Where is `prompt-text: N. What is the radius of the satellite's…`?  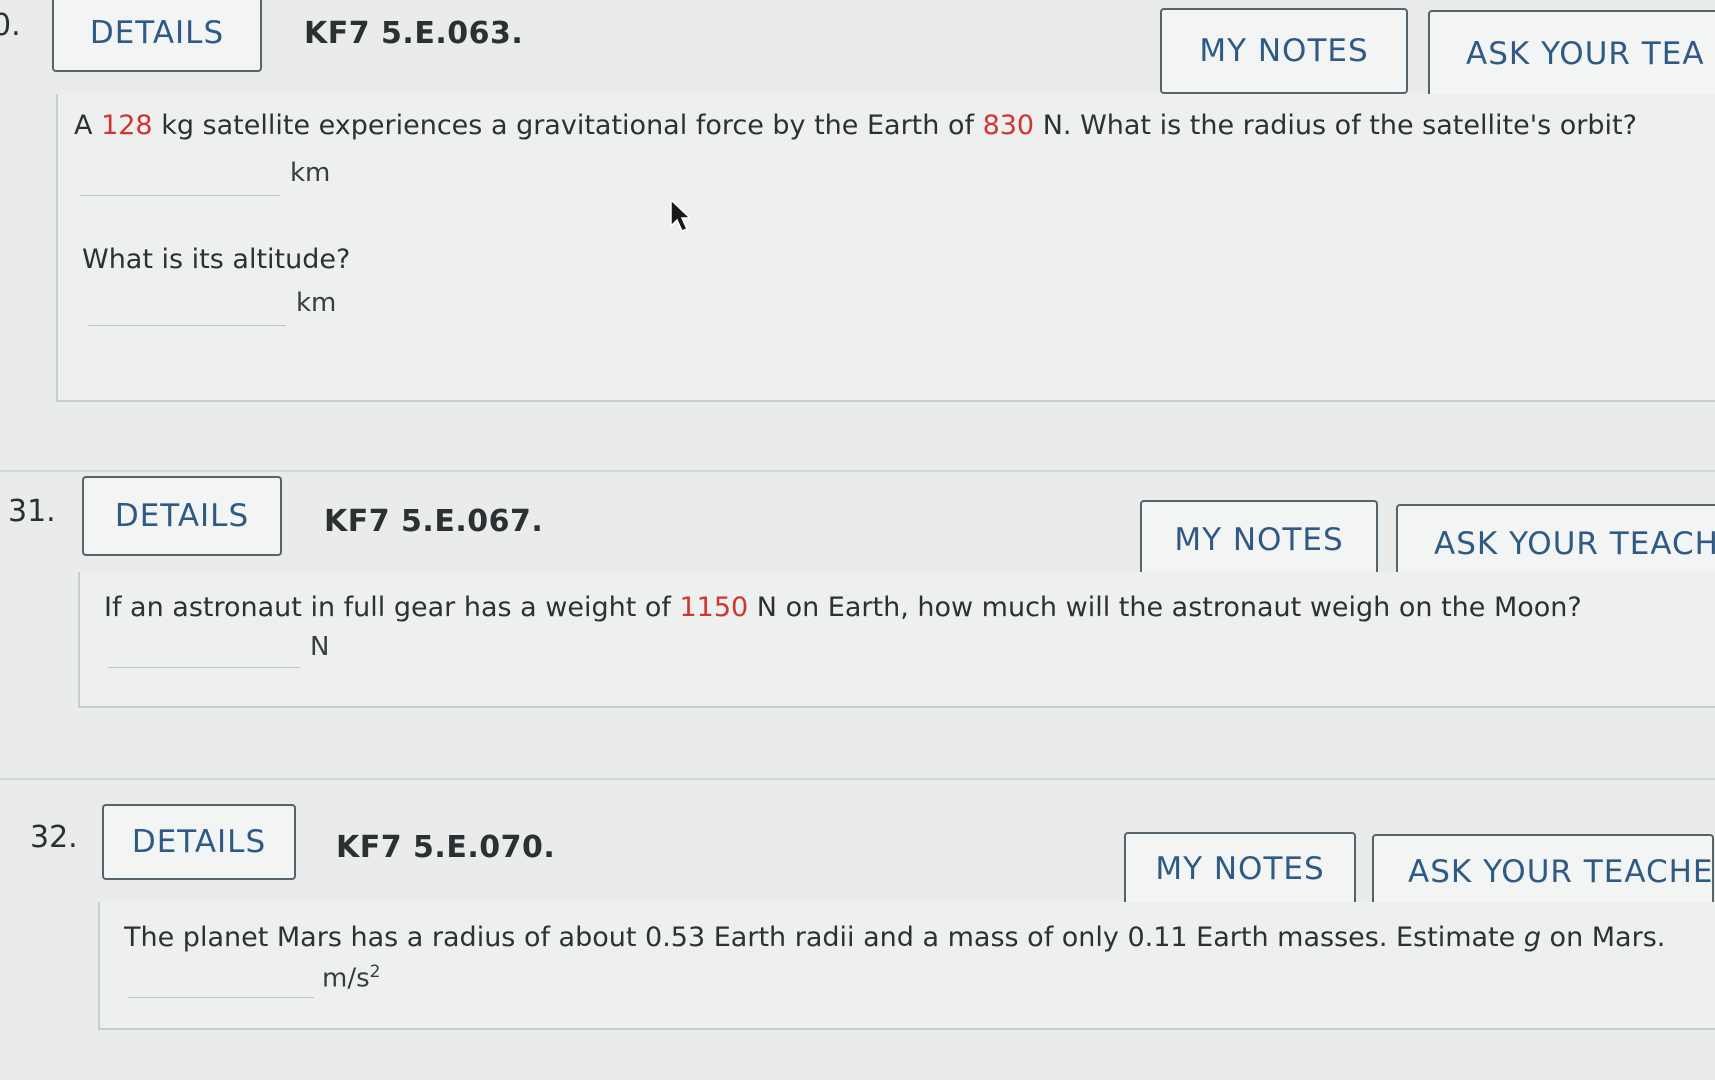 prompt-text: N. What is the radius of the satellite's… is located at coordinates (1335, 125).